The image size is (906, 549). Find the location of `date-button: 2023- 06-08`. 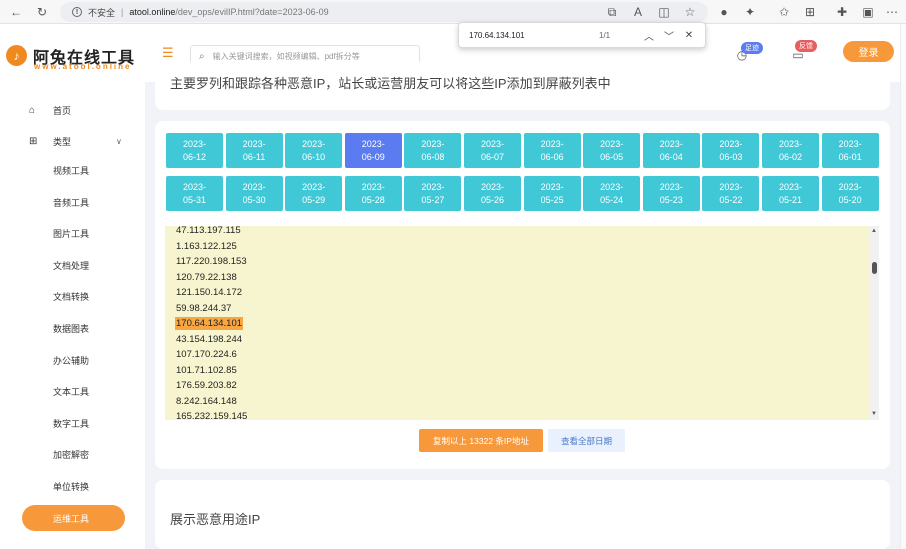

date-button: 2023- 06-08 is located at coordinates (433, 150).